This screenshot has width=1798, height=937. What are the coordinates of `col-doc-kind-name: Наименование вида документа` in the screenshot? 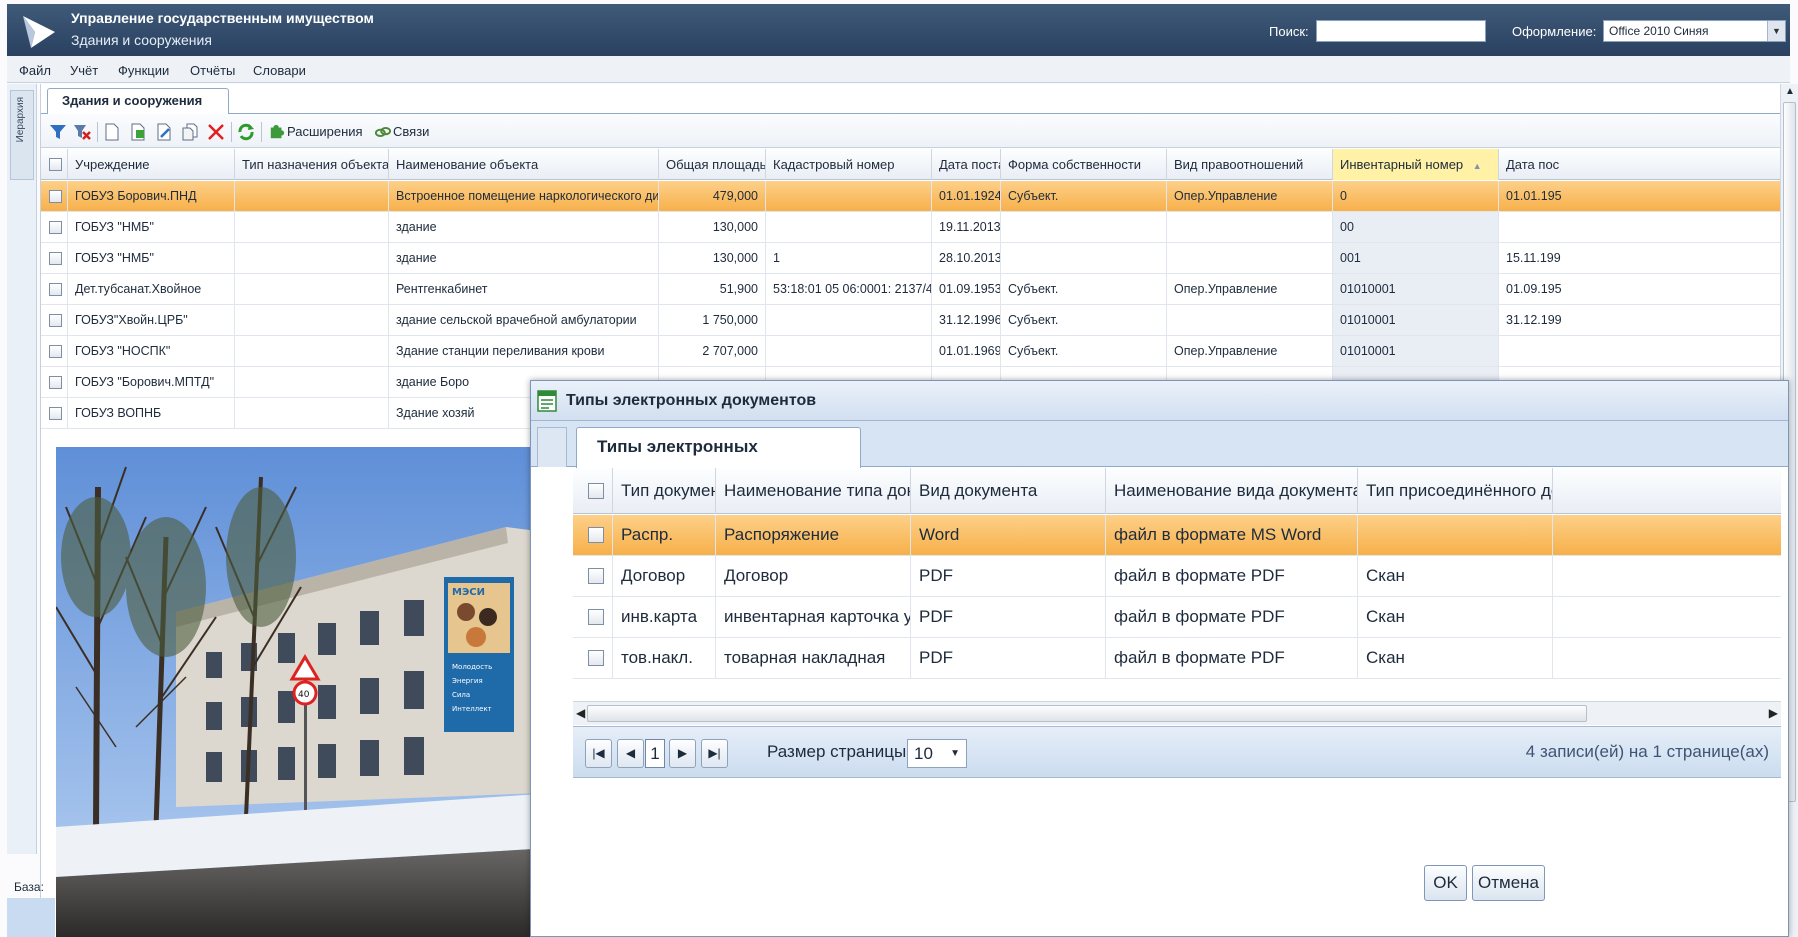 It's located at (1232, 491).